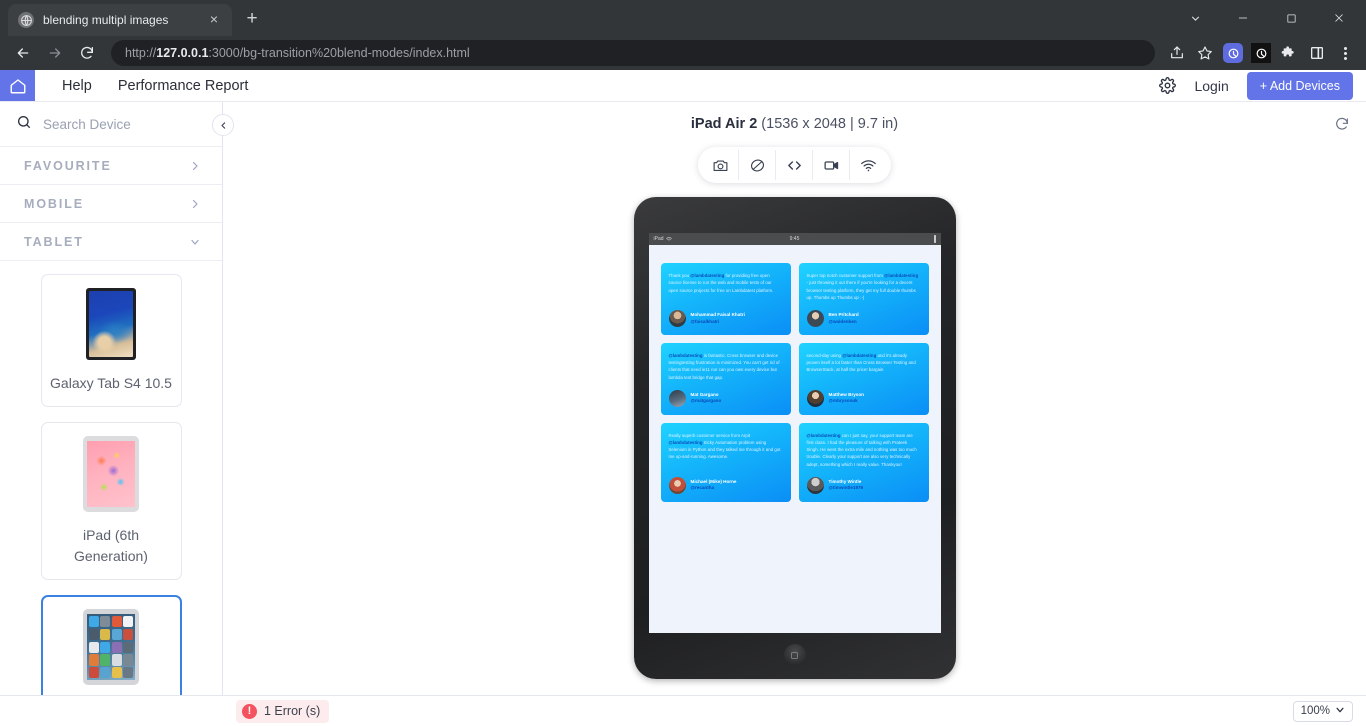 The height and width of the screenshot is (726, 1366). I want to click on wifi-icon, so click(868, 165).